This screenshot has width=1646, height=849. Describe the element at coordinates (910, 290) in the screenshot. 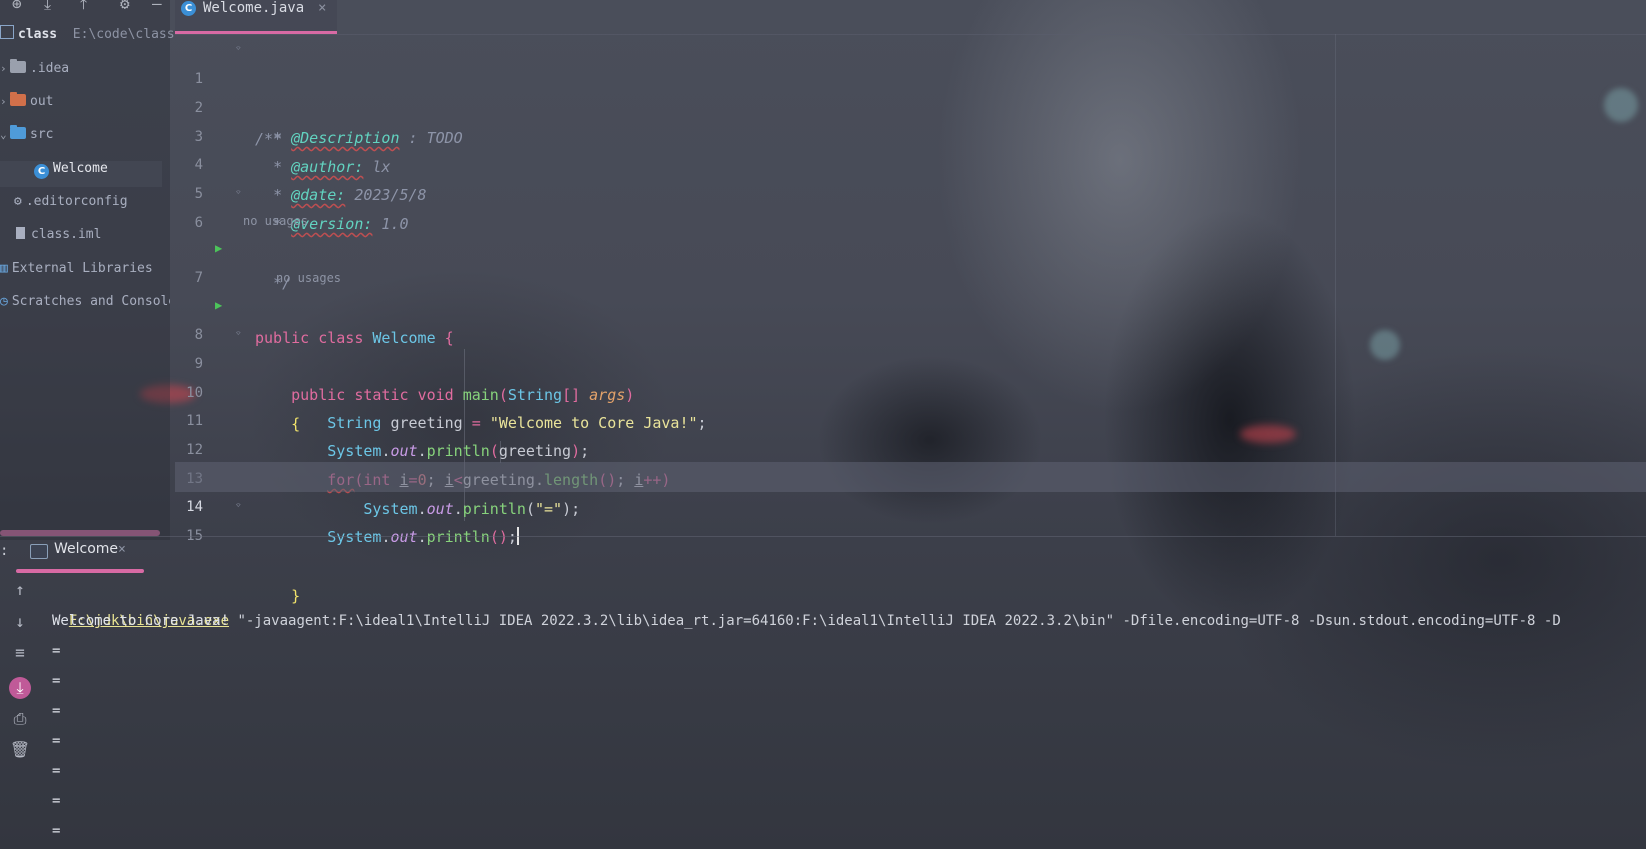

I see `code-line: 7 ▶ public class Welcome {` at that location.